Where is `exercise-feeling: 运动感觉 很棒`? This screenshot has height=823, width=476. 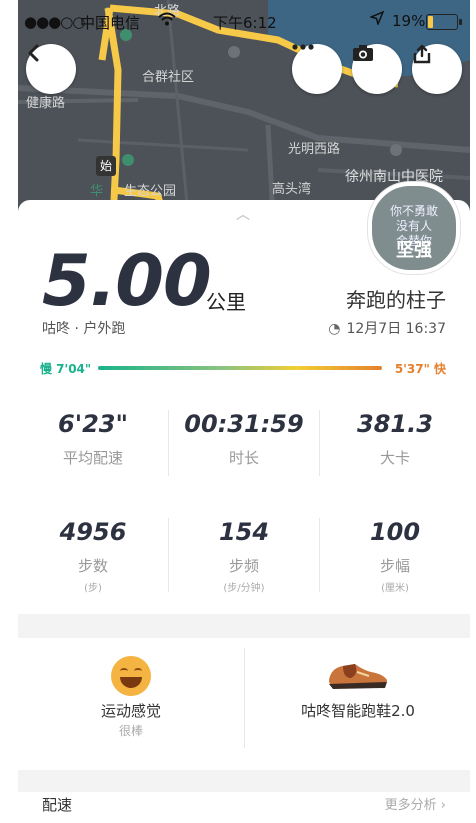
exercise-feeling: 运动感觉 很棒 is located at coordinates (131, 704).